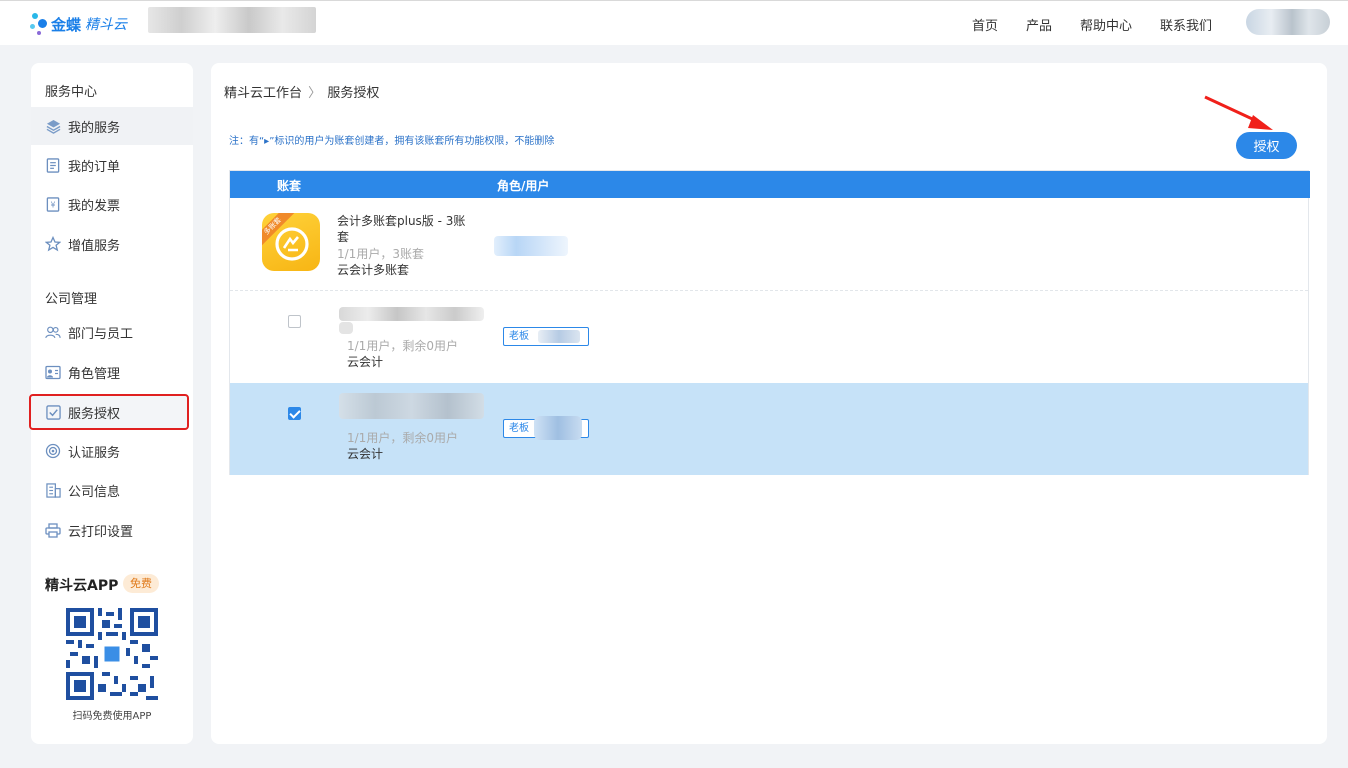  What do you see at coordinates (53, 332) in the screenshot?
I see `users-icon` at bounding box center [53, 332].